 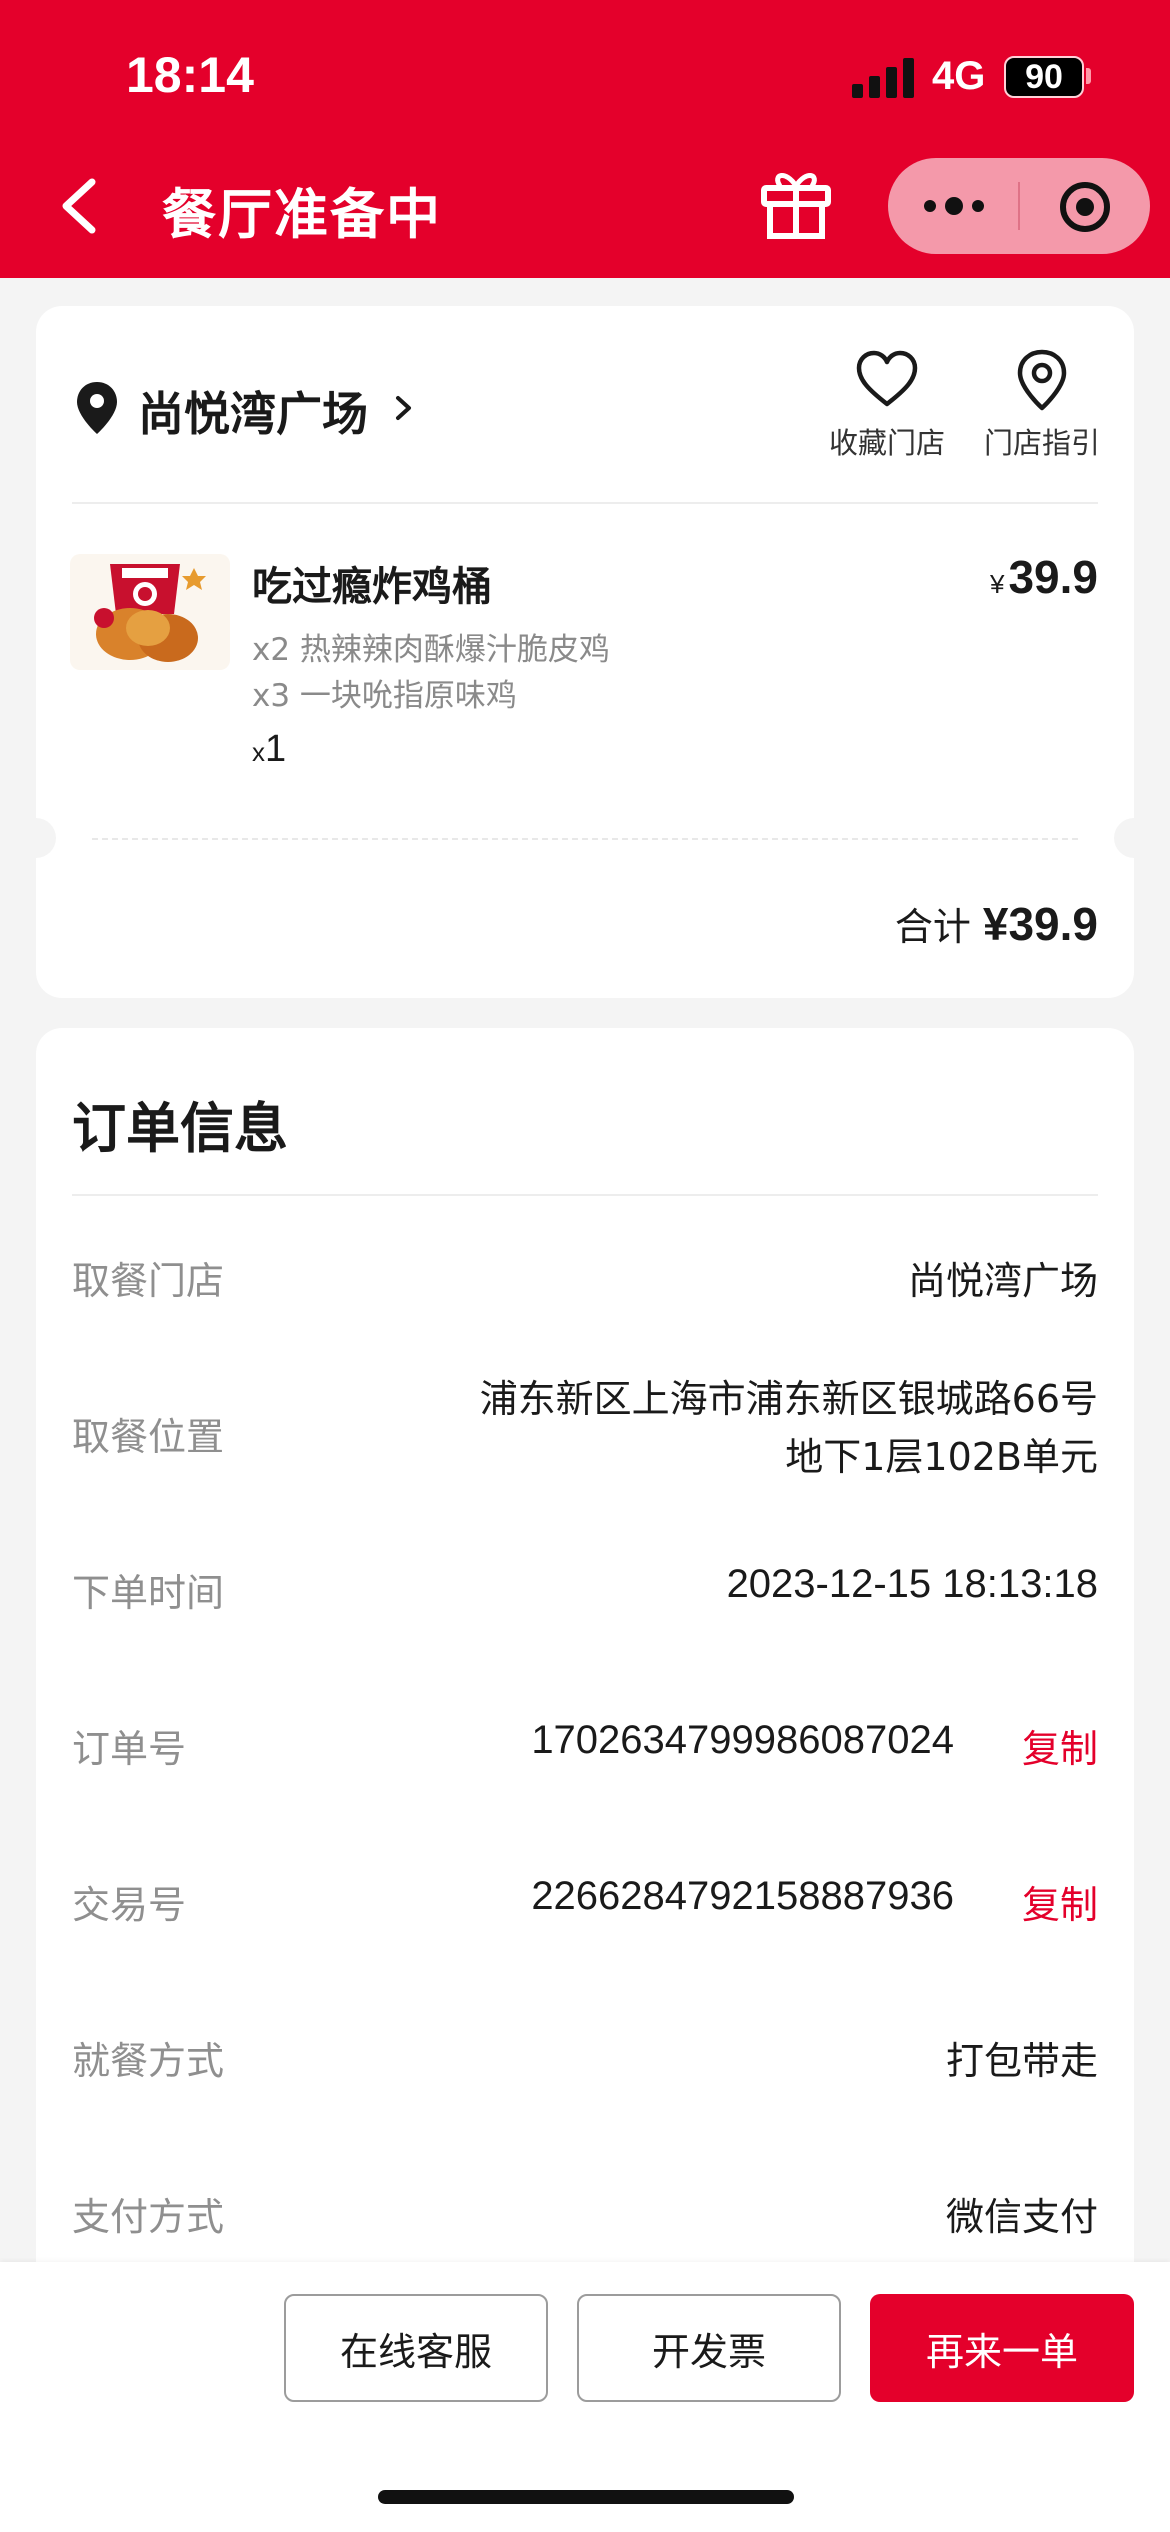 What do you see at coordinates (886, 443) in the screenshot?
I see `favorite-store-label: 收藏门店` at bounding box center [886, 443].